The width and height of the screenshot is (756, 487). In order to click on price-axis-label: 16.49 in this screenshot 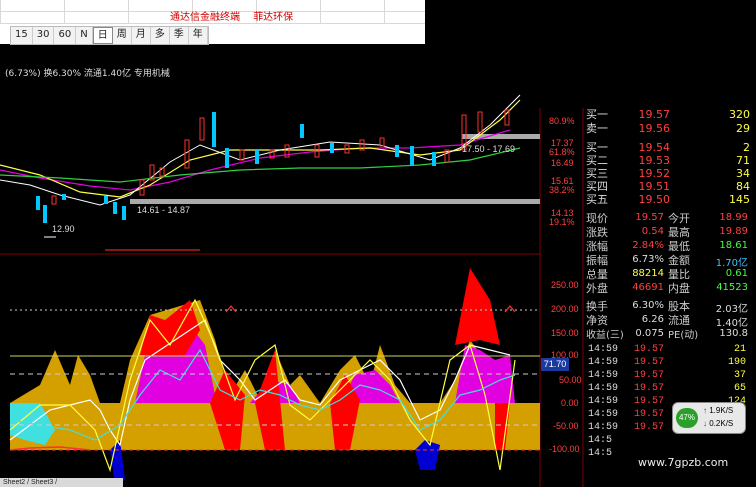, I will do `click(562, 163)`.